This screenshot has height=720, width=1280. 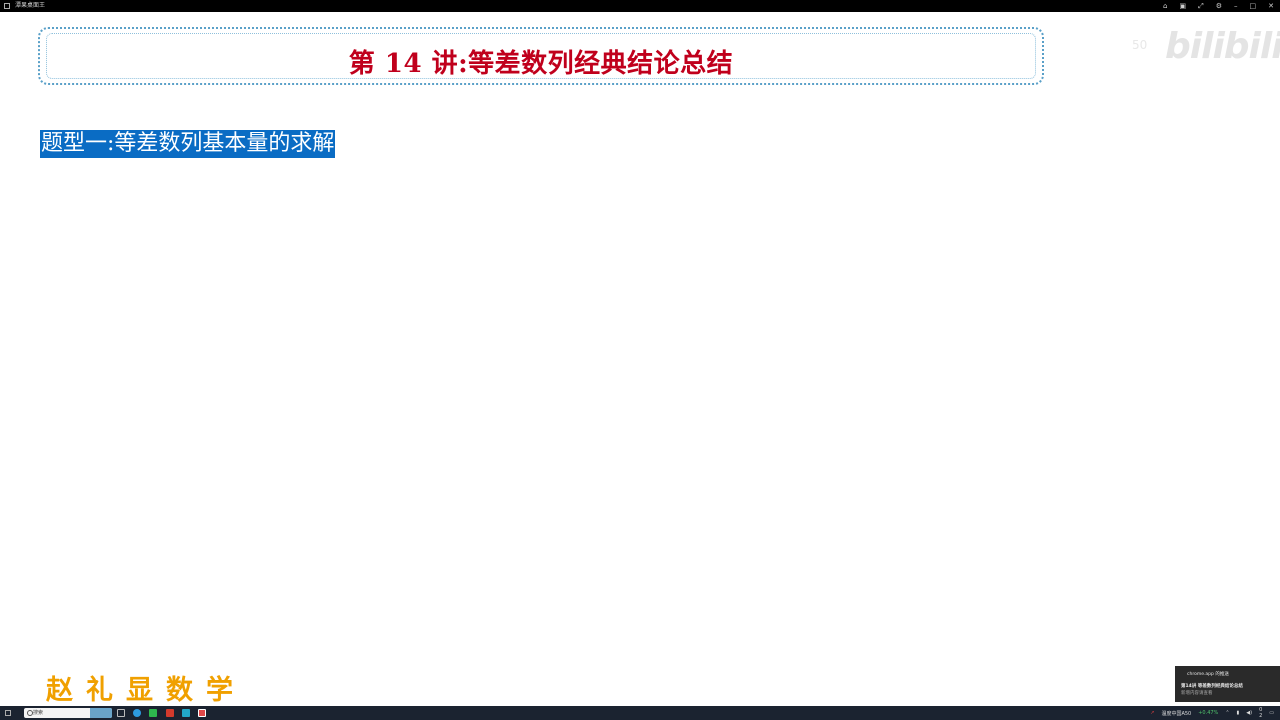 I want to click on panel-icon: ▣, so click(x=1182, y=6).